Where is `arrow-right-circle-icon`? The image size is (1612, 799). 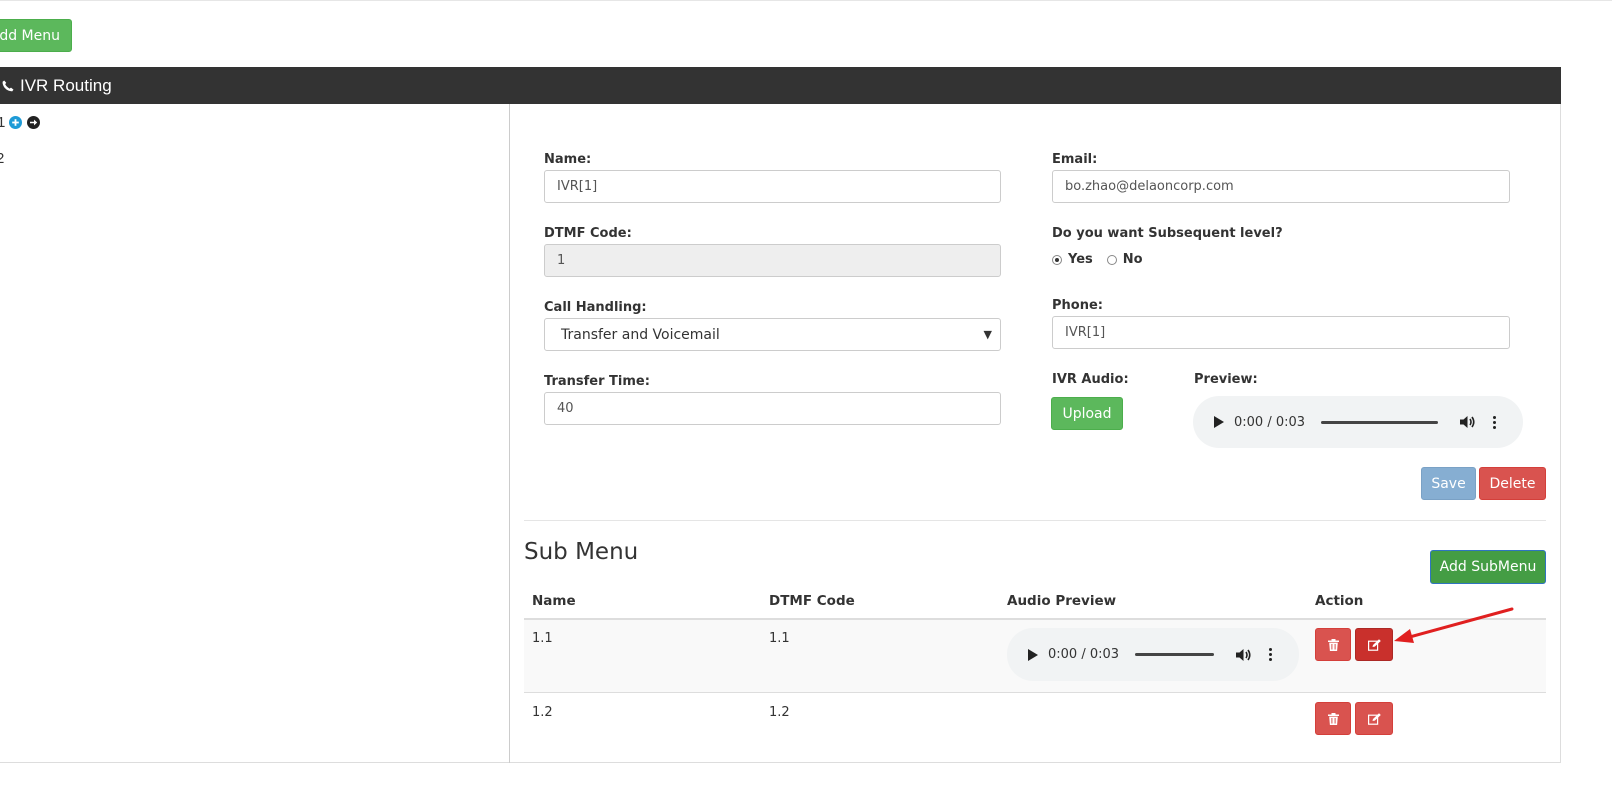 arrow-right-circle-icon is located at coordinates (34, 122).